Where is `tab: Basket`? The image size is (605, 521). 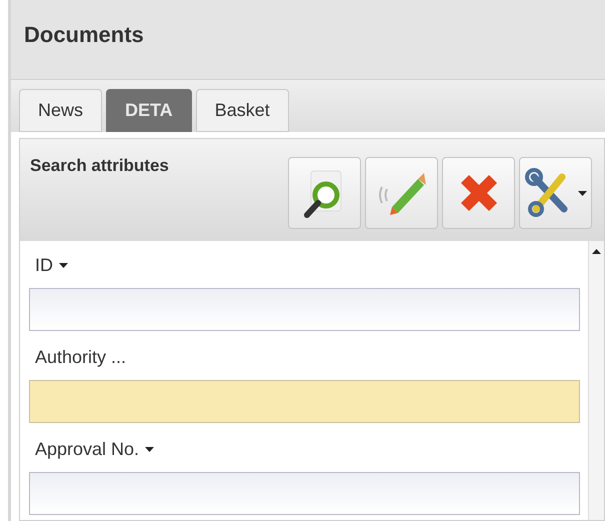 tab: Basket is located at coordinates (242, 110).